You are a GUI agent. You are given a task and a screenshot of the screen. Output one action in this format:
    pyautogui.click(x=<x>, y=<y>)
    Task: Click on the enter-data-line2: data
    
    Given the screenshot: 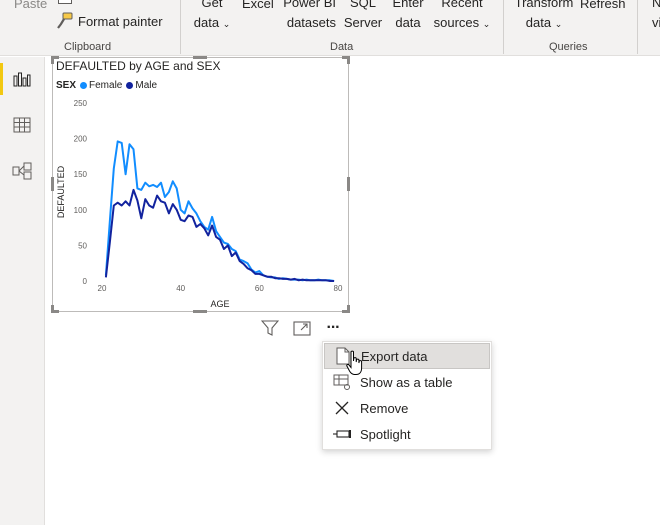 What is the action you would take?
    pyautogui.click(x=408, y=22)
    